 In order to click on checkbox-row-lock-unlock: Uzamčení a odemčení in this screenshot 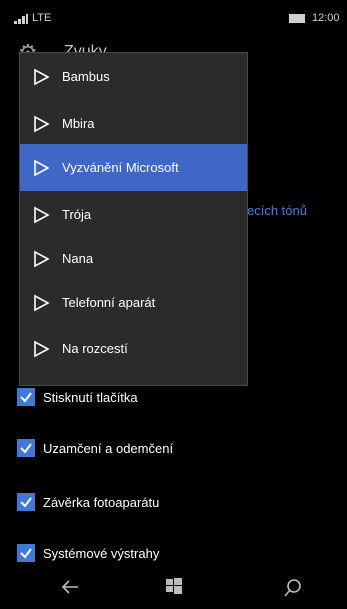, I will do `click(95, 448)`.